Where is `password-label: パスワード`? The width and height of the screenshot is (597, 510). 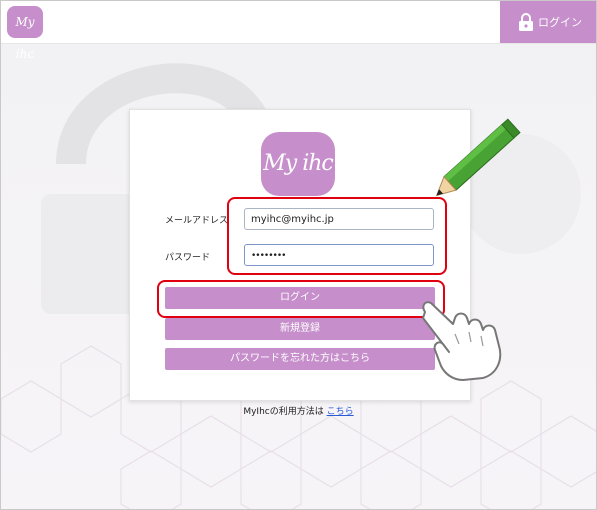
password-label: パスワード is located at coordinates (188, 258).